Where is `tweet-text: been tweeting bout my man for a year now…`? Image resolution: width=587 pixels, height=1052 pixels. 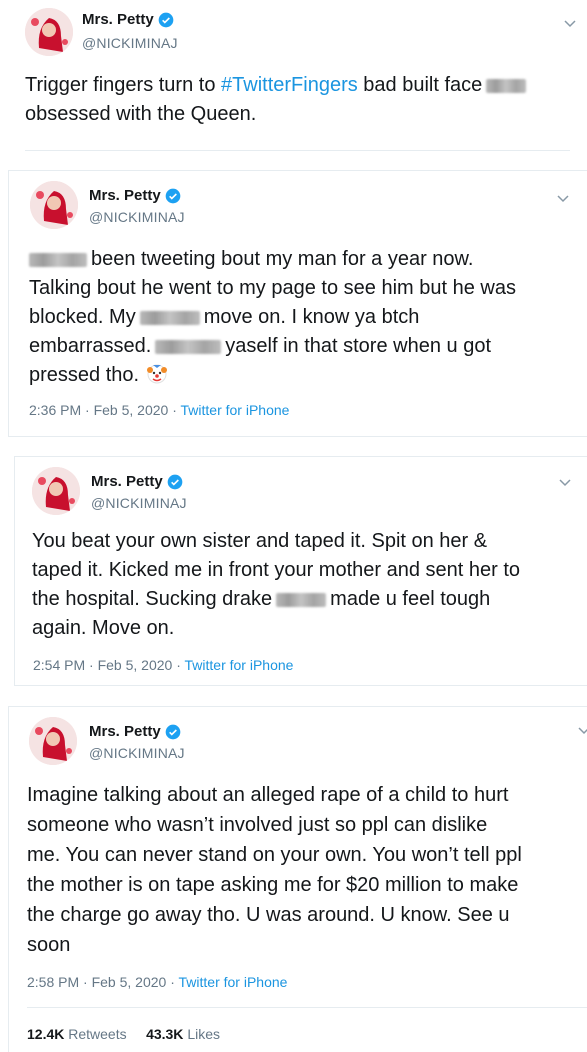
tweet-text: been tweeting bout my man for a year now… is located at coordinates (272, 317).